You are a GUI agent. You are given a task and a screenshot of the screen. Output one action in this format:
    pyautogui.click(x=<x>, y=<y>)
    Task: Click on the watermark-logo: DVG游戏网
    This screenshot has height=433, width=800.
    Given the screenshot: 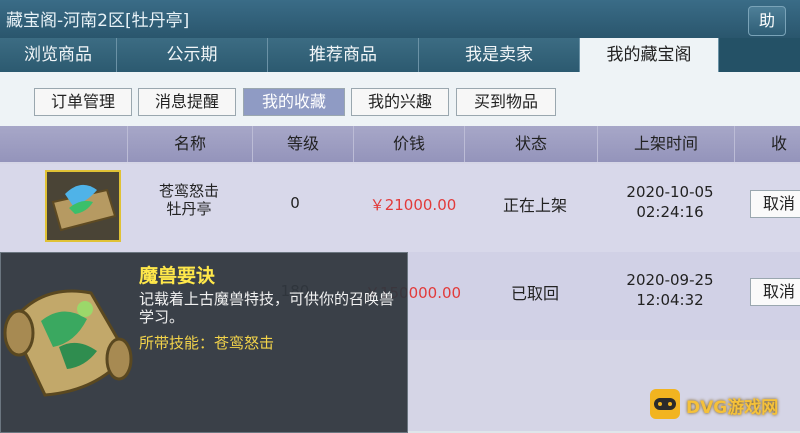 What is the action you would take?
    pyautogui.click(x=723, y=405)
    